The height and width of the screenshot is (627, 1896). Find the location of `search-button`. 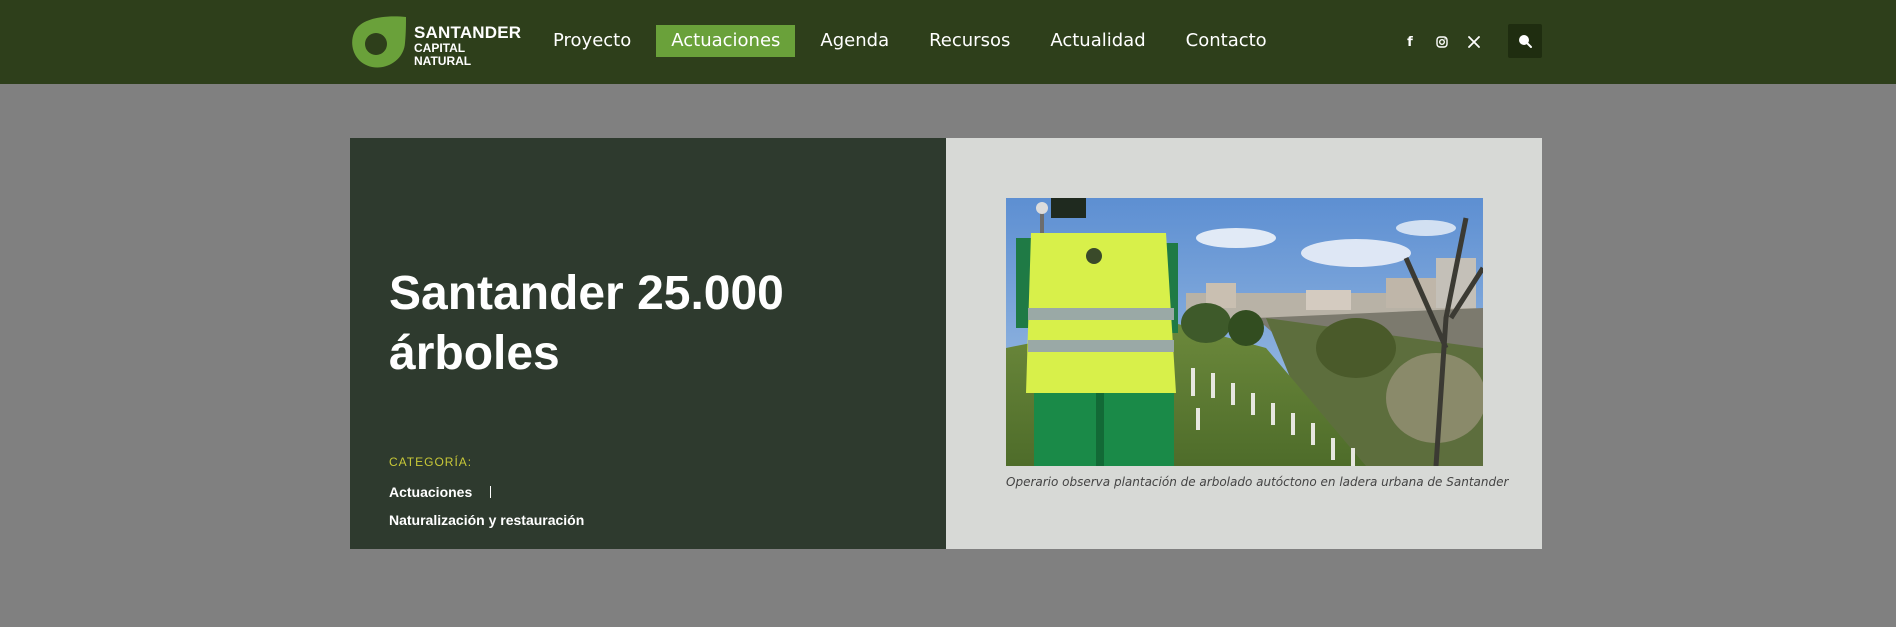

search-button is located at coordinates (1525, 41).